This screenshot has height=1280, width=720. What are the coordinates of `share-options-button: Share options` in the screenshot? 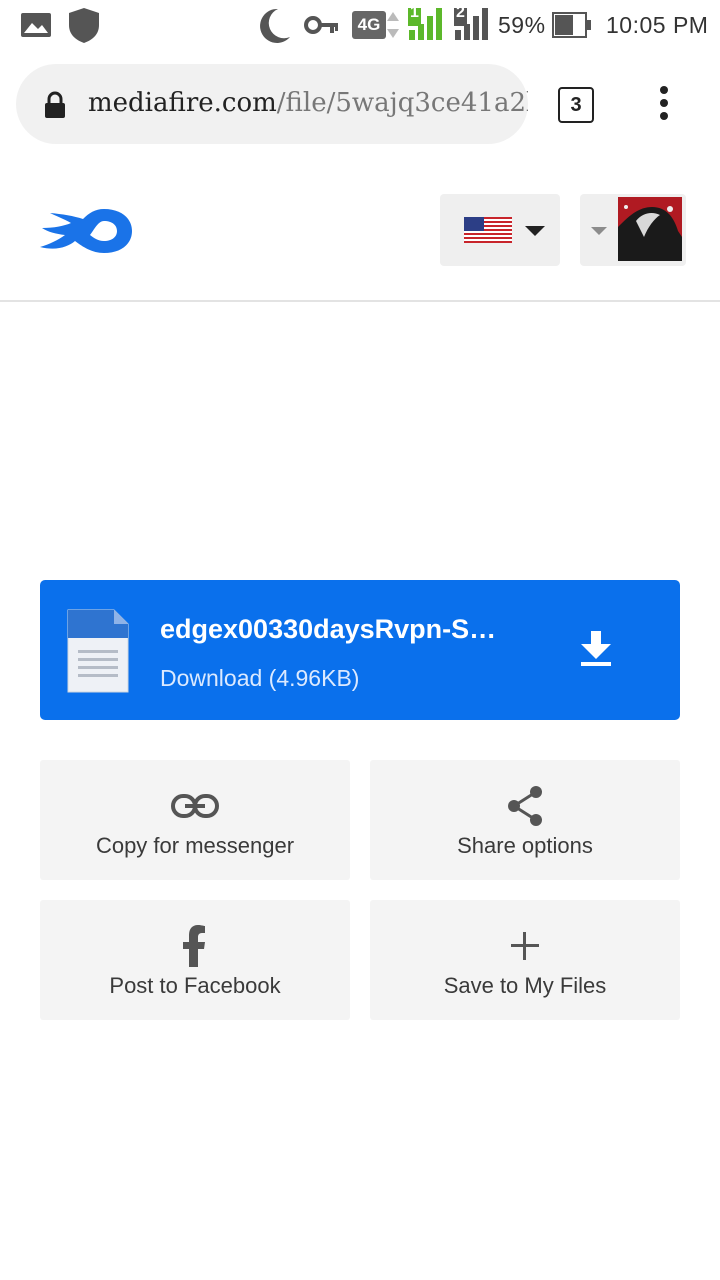 It's located at (525, 820).